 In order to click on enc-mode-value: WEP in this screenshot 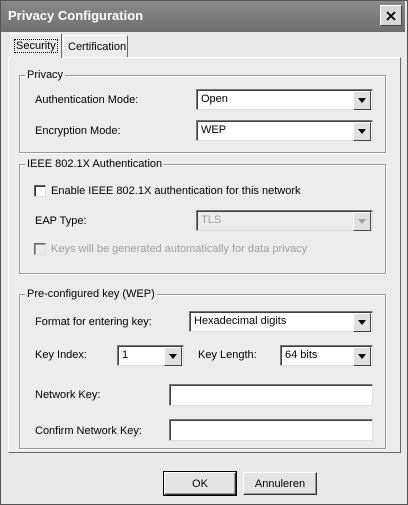, I will do `click(214, 130)`.